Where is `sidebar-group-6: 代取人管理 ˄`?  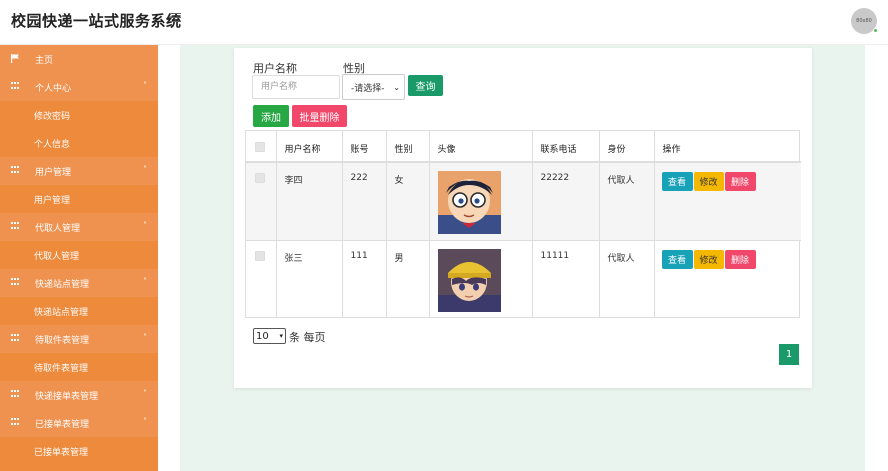
sidebar-group-6: 代取人管理 ˄ is located at coordinates (79, 227).